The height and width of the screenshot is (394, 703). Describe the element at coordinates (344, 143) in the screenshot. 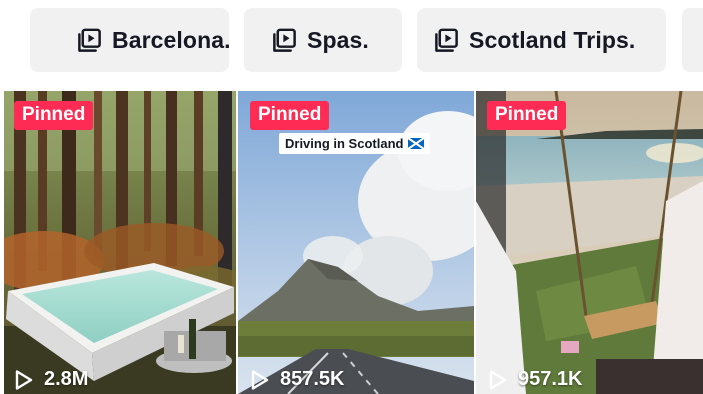

I see `caption-text: Driving in Scotland` at that location.